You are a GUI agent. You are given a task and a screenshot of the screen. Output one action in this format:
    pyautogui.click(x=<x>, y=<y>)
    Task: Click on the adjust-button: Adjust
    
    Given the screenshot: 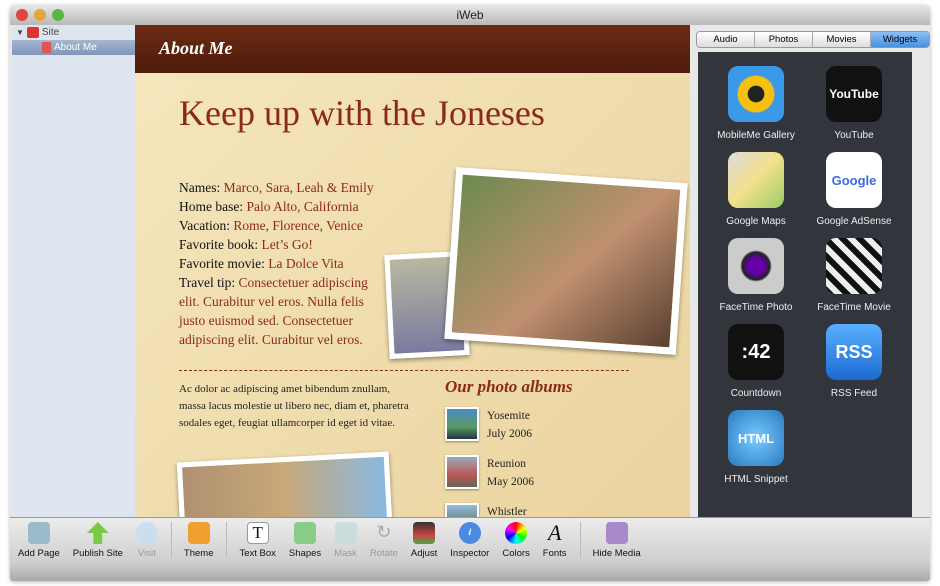 What is the action you would take?
    pyautogui.click(x=424, y=542)
    